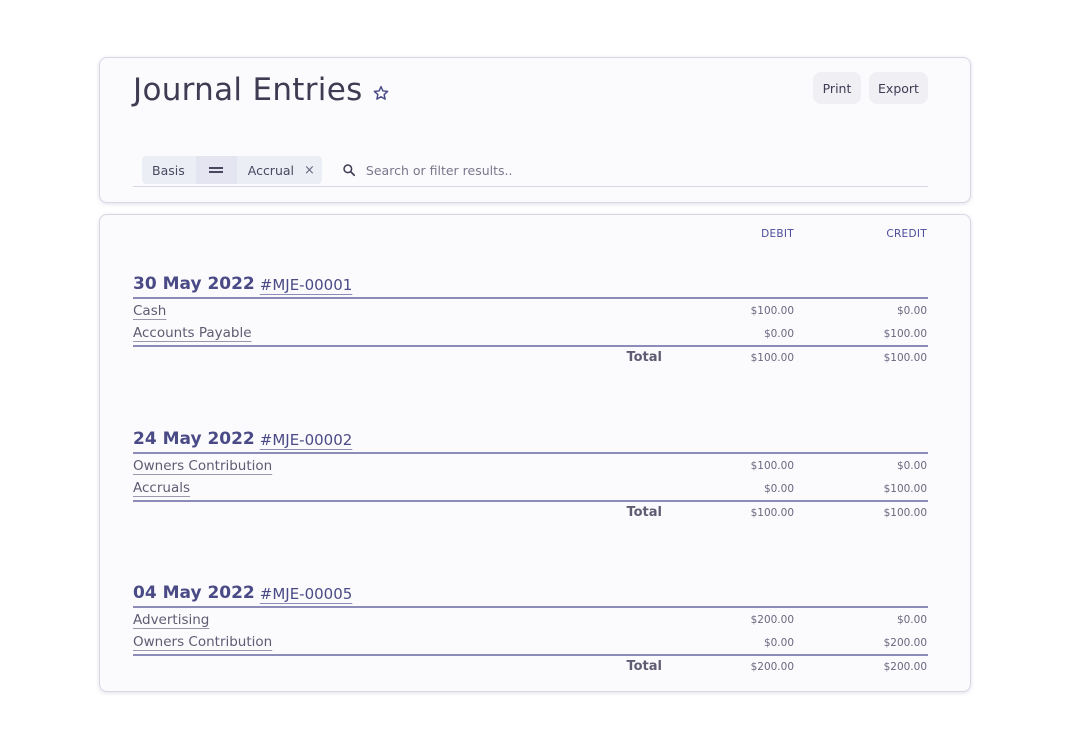  Describe the element at coordinates (530, 333) in the screenshot. I see `entry-line: Accounts Payable $0.00 $100.00` at that location.